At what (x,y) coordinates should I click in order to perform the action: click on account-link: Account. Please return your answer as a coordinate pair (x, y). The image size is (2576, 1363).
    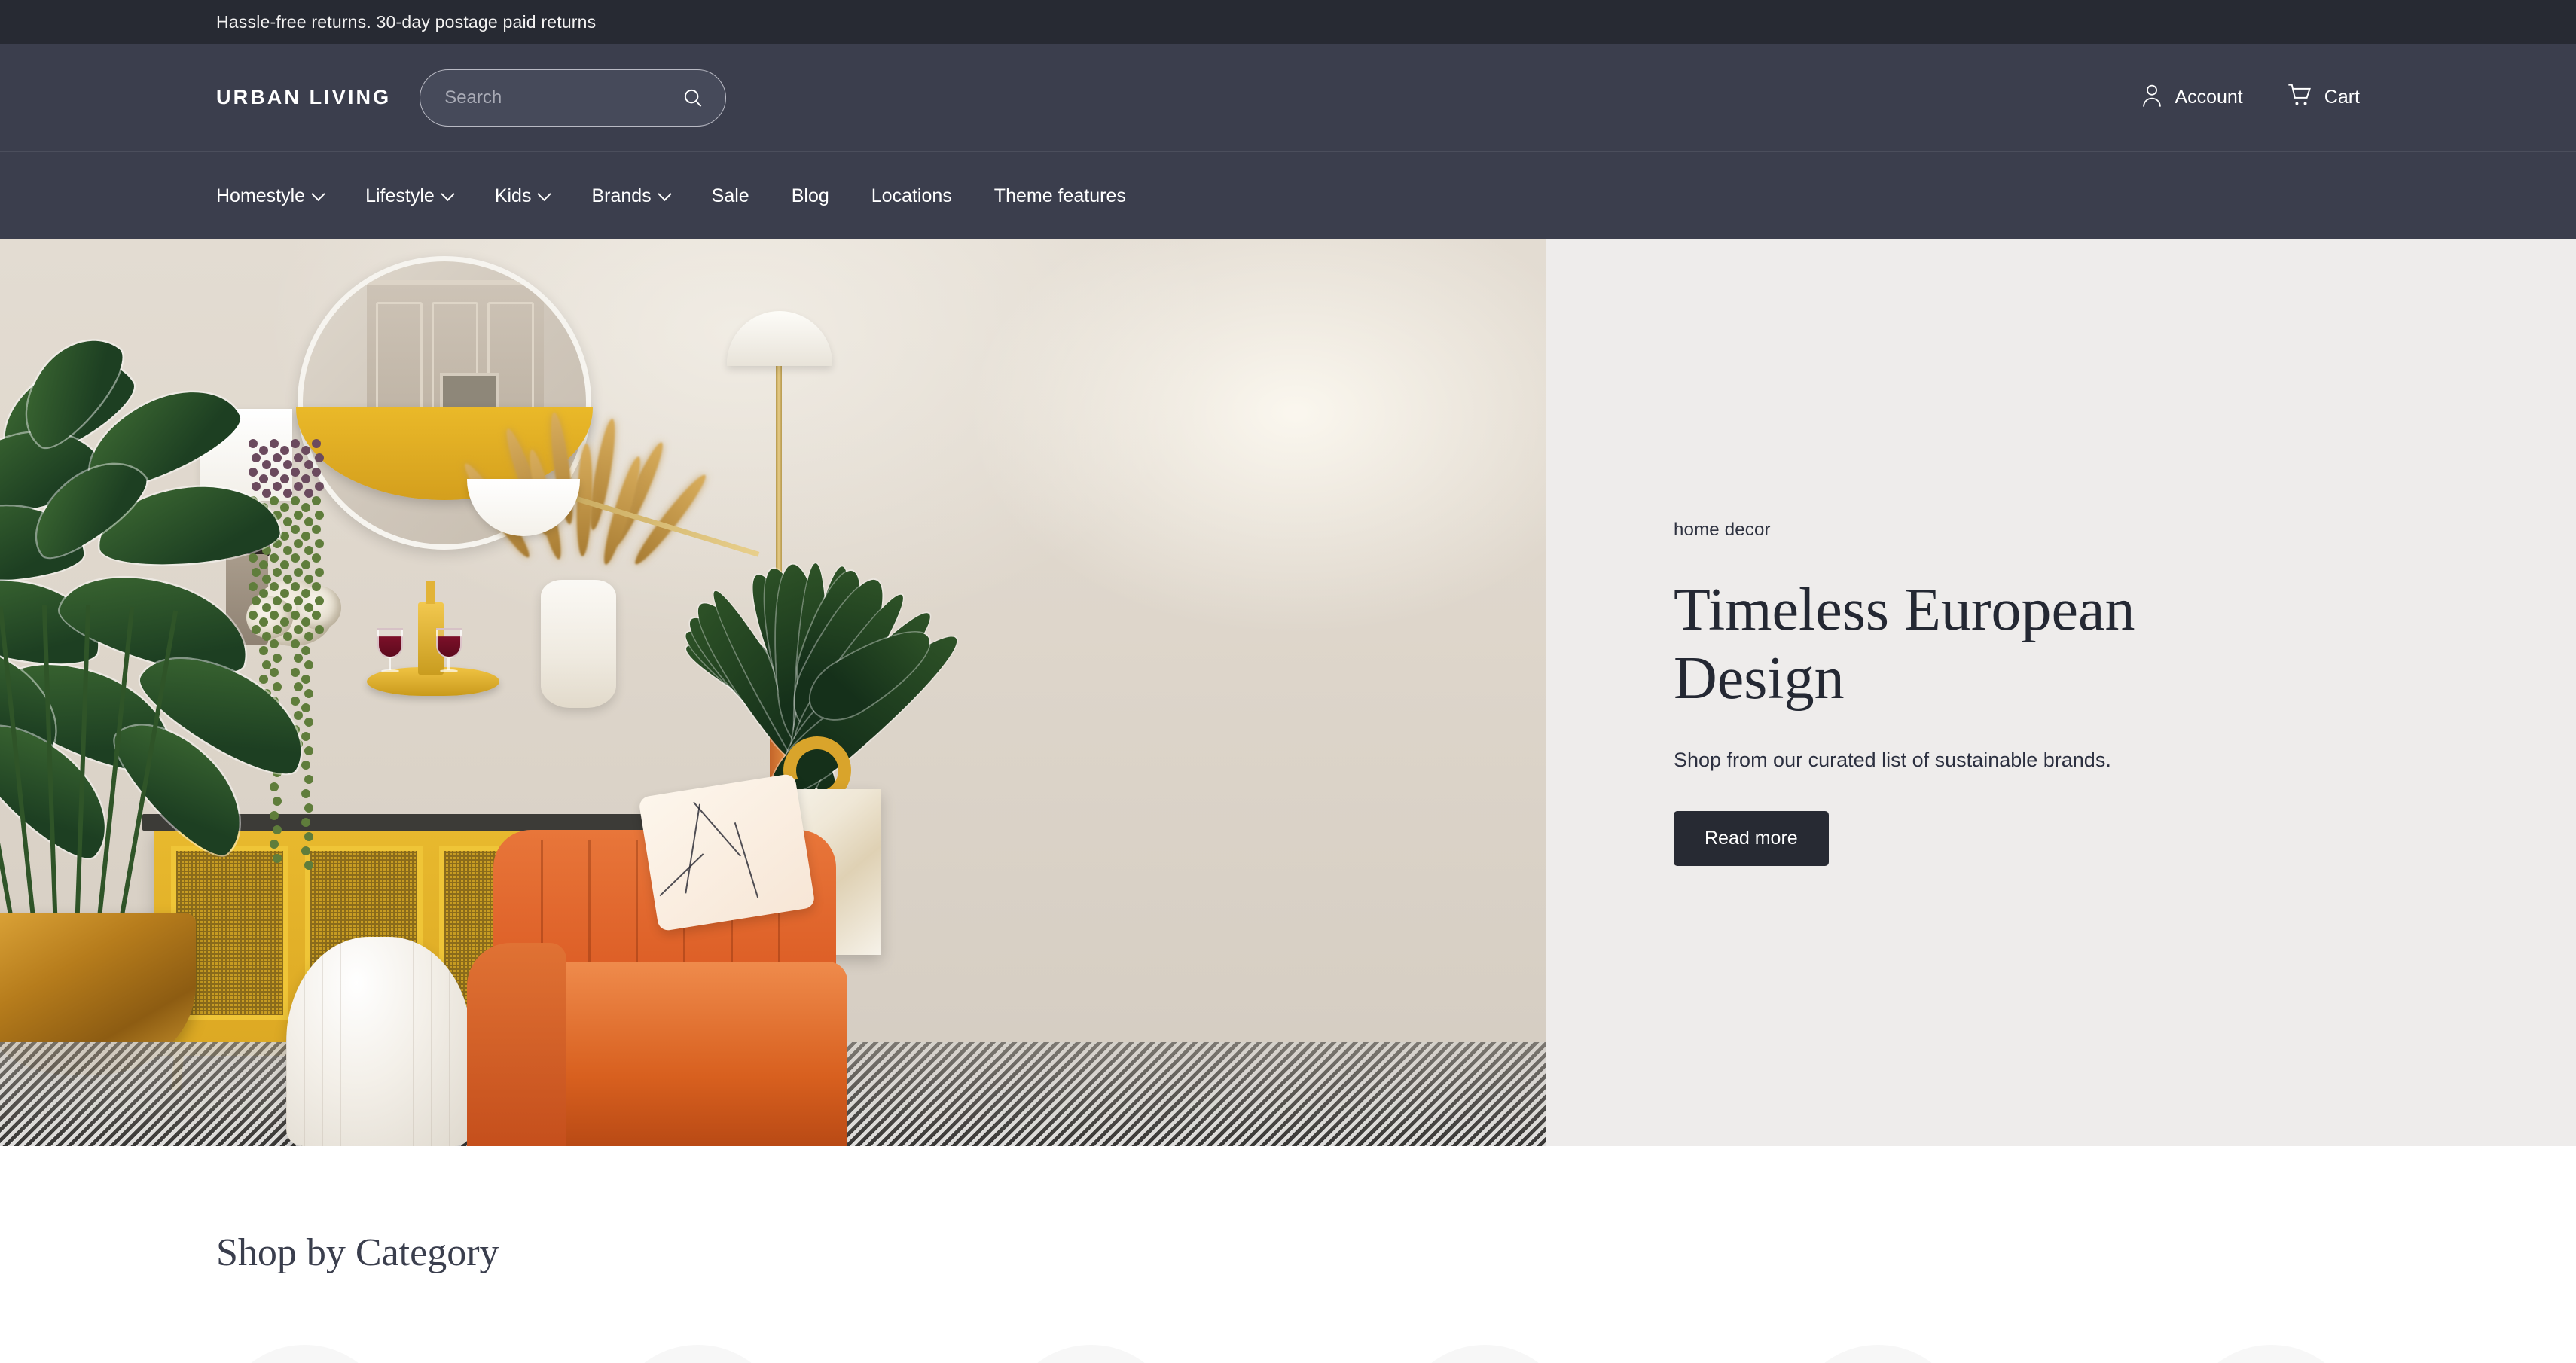
    Looking at the image, I should click on (2192, 97).